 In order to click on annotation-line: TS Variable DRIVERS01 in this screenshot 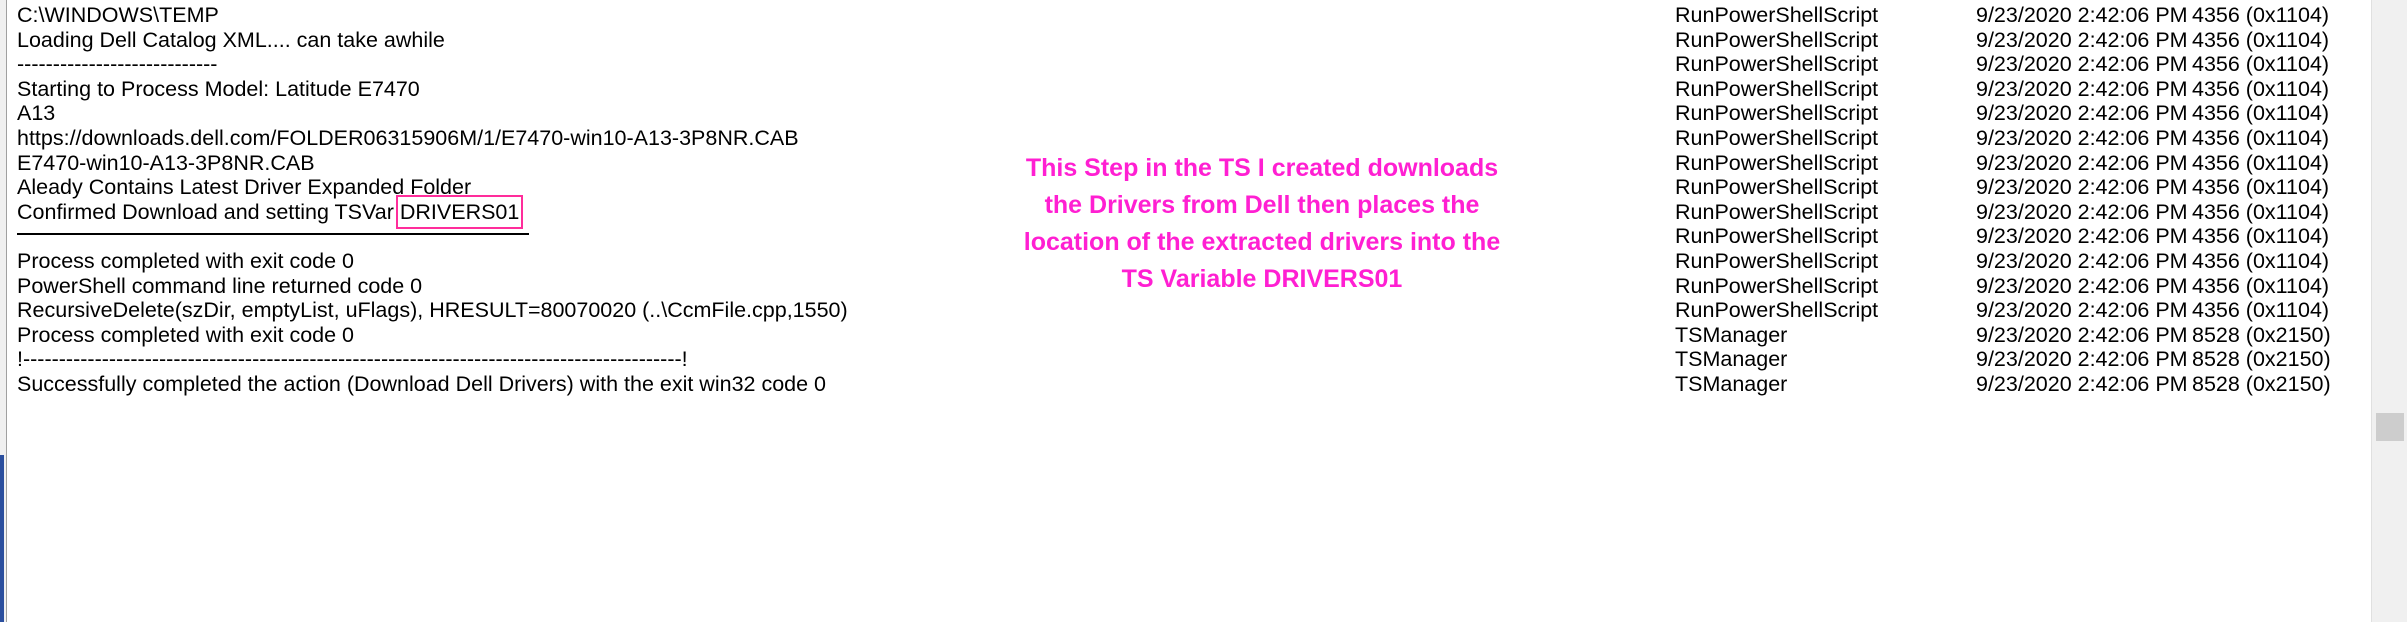, I will do `click(1262, 279)`.